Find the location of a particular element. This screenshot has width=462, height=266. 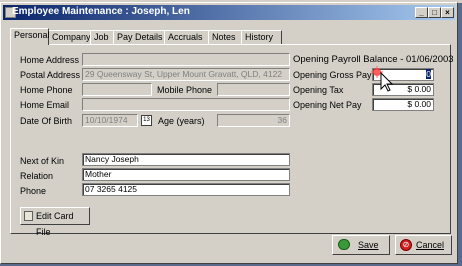

card-file-icon is located at coordinates (28, 216).